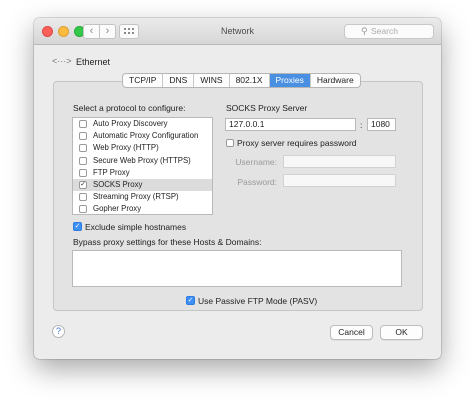 This screenshot has height=410, width=474. I want to click on protocol-item-streaming-proxy: Streaming Proxy (RTSP), so click(142, 197).